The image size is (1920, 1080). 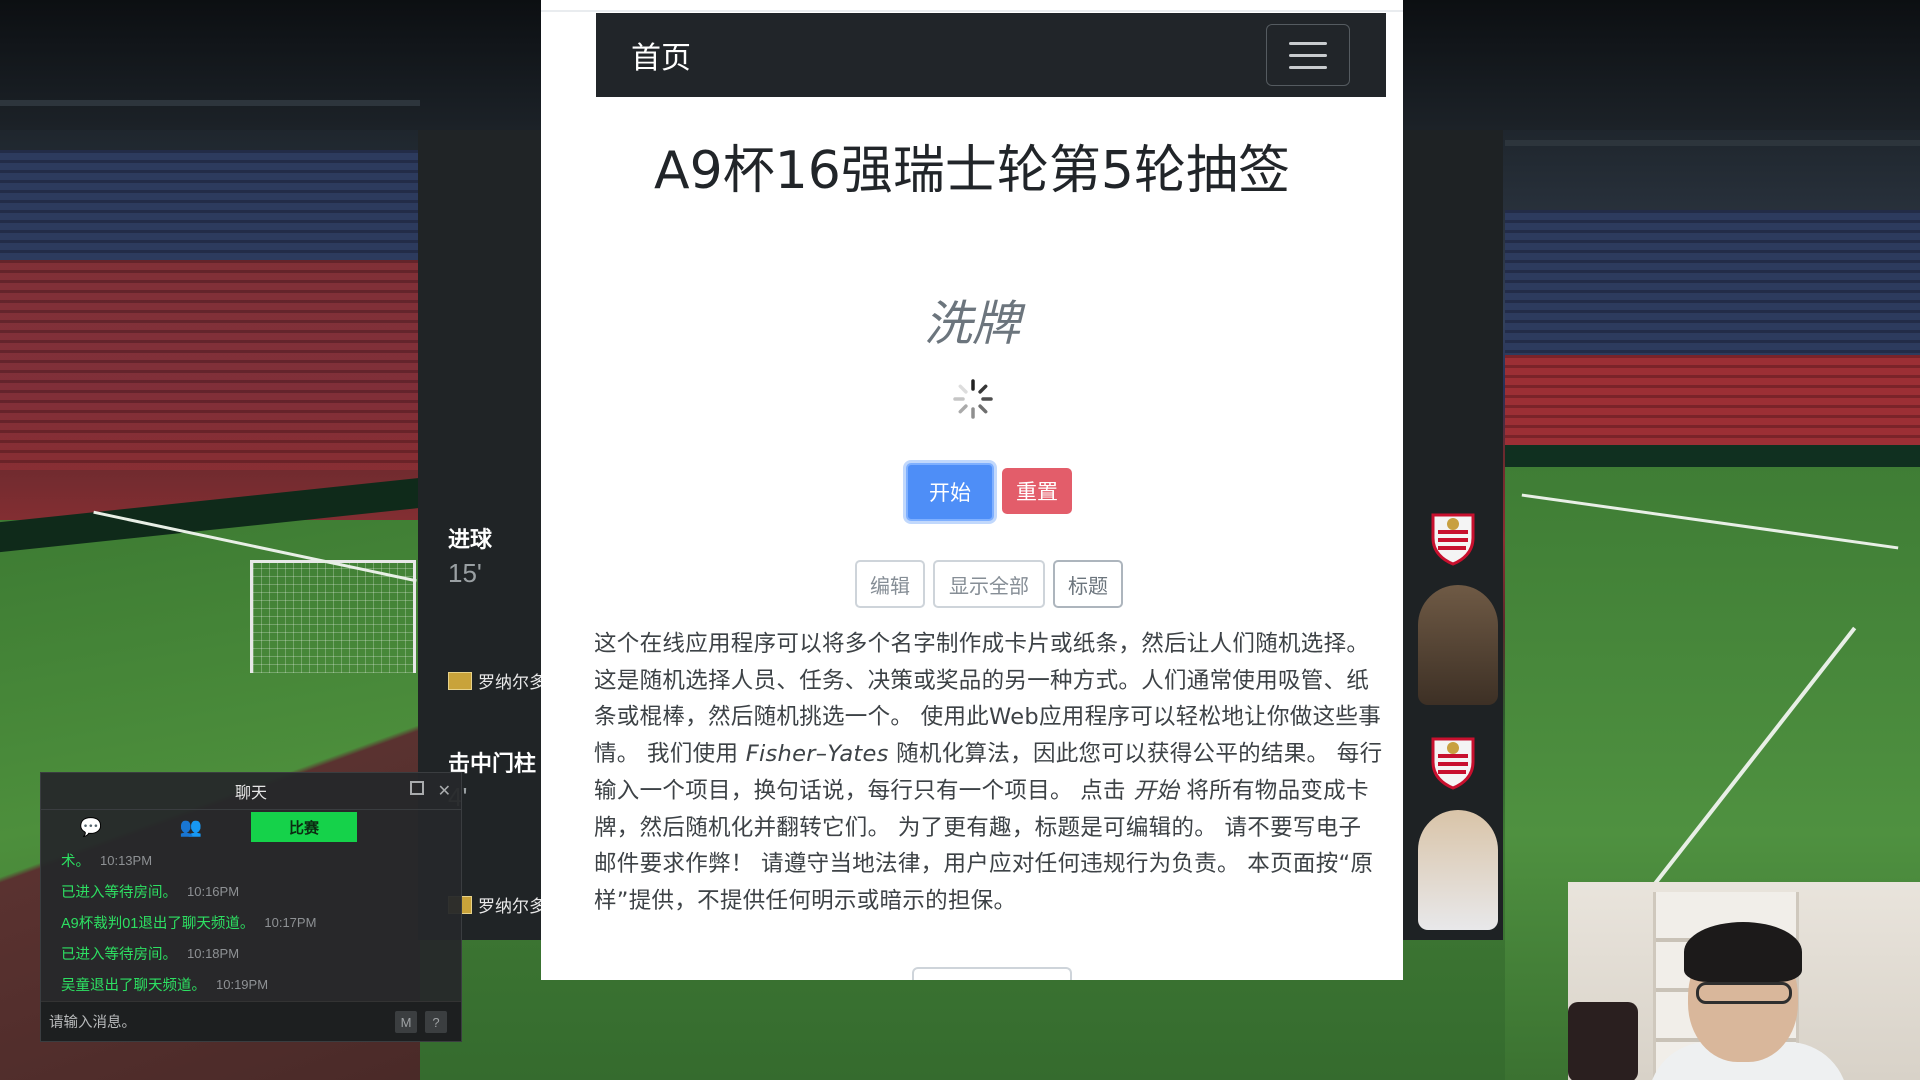 I want to click on chat-message-time: 10:17PM, so click(x=290, y=922).